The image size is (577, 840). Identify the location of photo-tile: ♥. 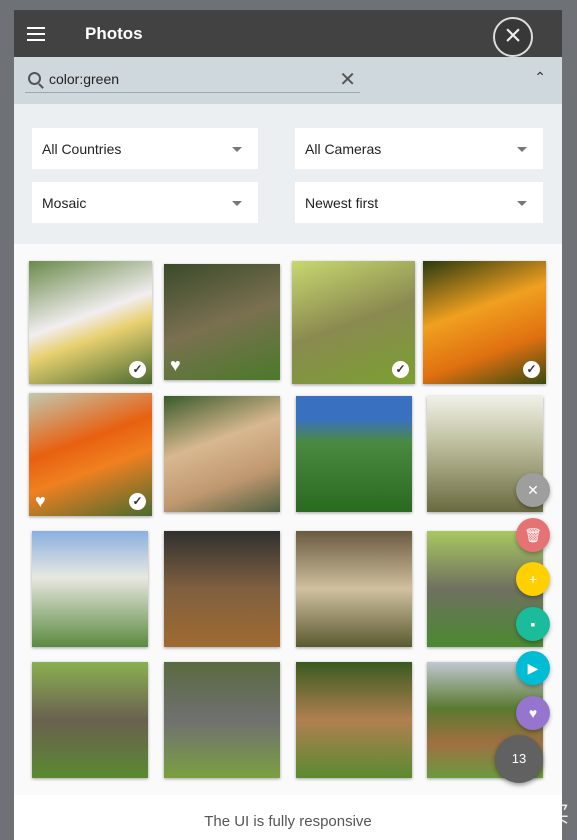
(222, 322).